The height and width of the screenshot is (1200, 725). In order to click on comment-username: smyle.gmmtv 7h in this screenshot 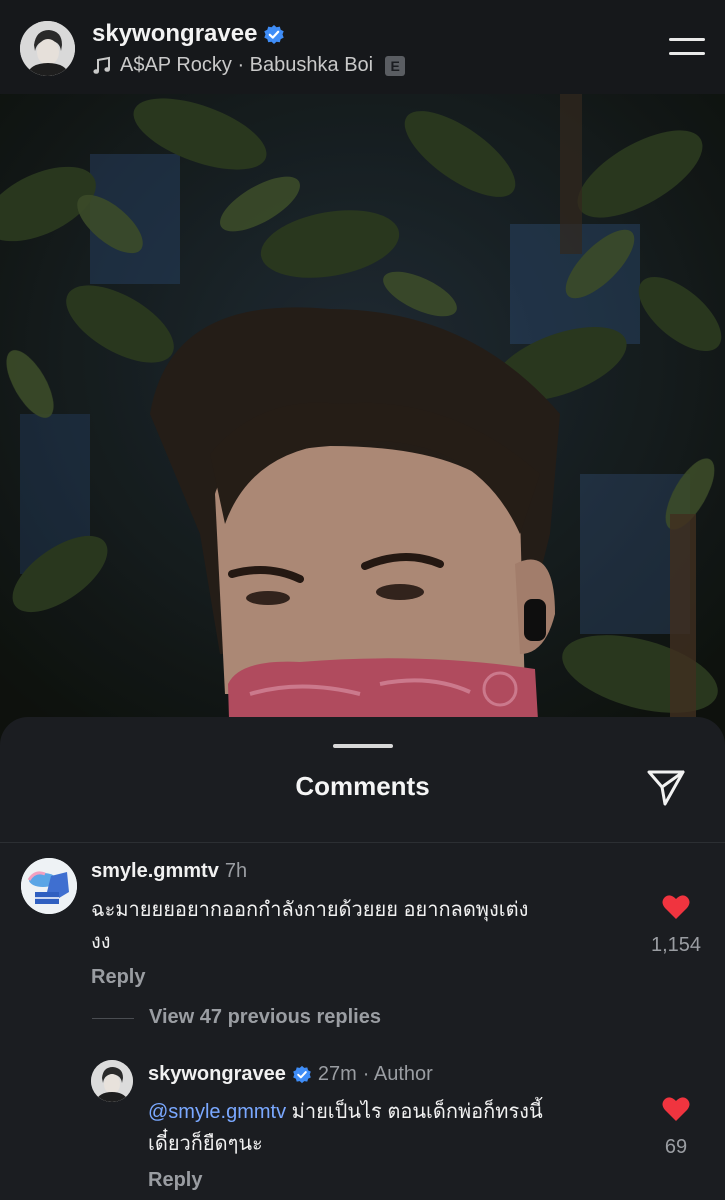, I will do `click(169, 871)`.